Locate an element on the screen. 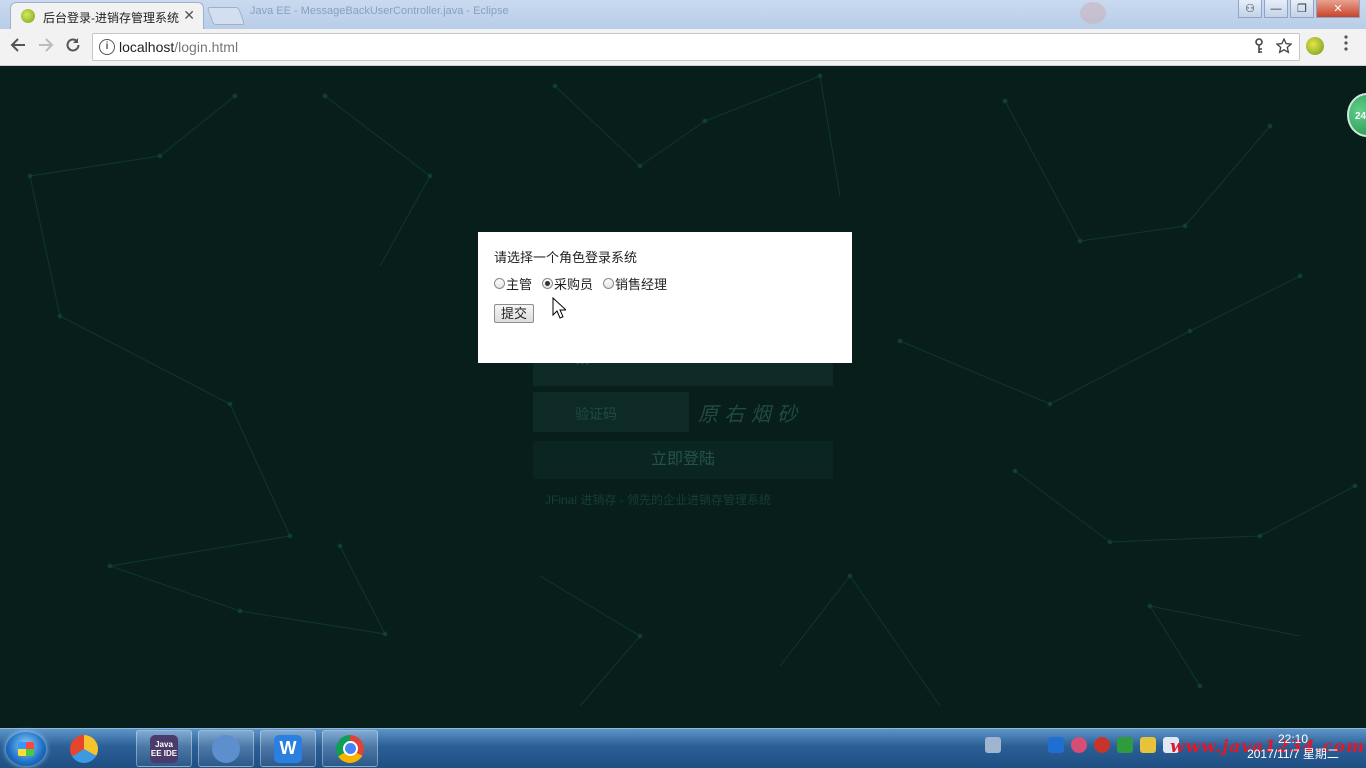  ghost-login-button: 立即登陆 is located at coordinates (683, 460).